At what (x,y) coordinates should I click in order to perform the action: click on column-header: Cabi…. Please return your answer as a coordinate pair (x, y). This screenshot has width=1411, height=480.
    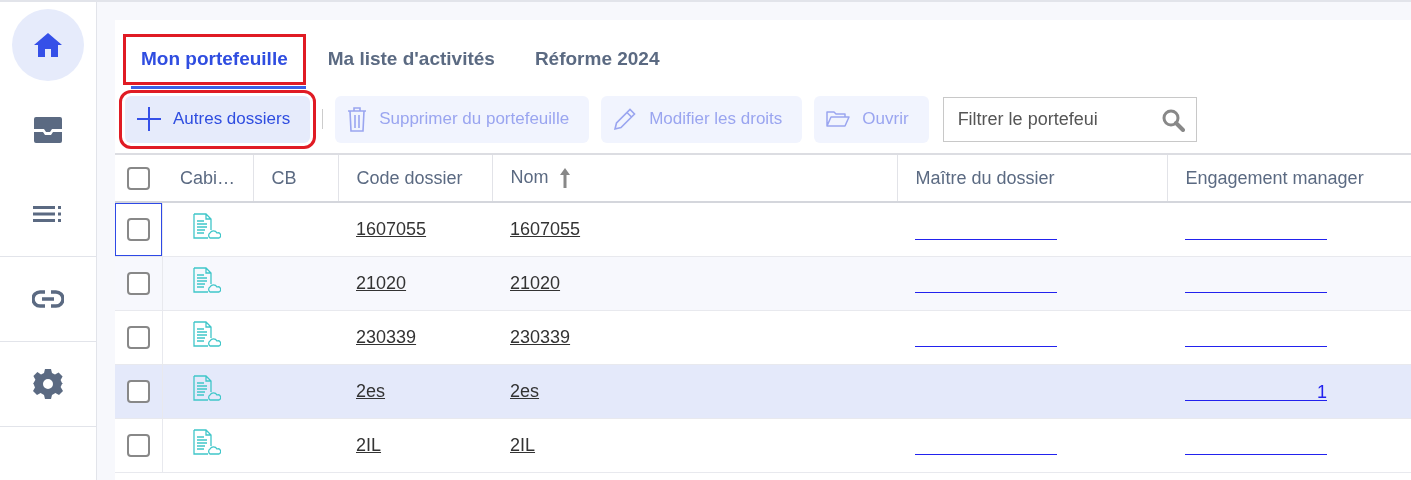
    Looking at the image, I should click on (208, 177).